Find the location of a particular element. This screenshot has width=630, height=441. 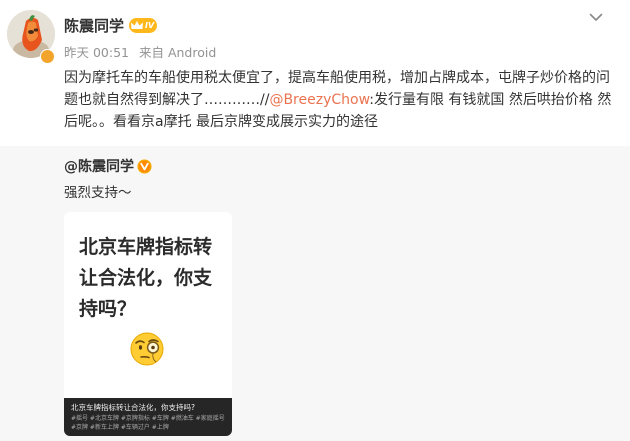

monocle-face-icon is located at coordinates (147, 349).